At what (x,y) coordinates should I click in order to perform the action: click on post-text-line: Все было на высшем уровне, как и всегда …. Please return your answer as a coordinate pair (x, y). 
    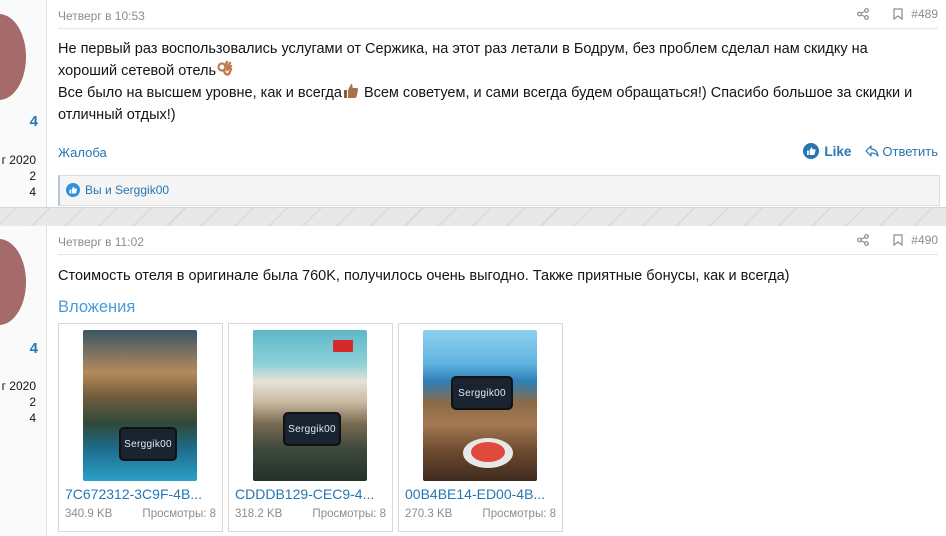
    Looking at the image, I should click on (497, 93).